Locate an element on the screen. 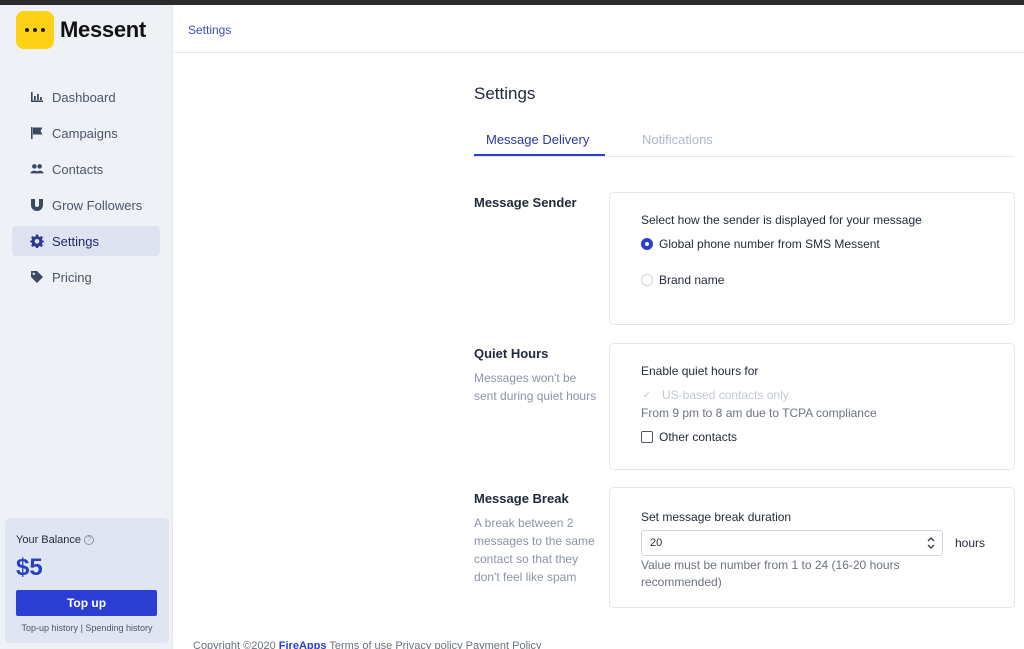 The width and height of the screenshot is (1024, 649). flag-icon is located at coordinates (37, 133).